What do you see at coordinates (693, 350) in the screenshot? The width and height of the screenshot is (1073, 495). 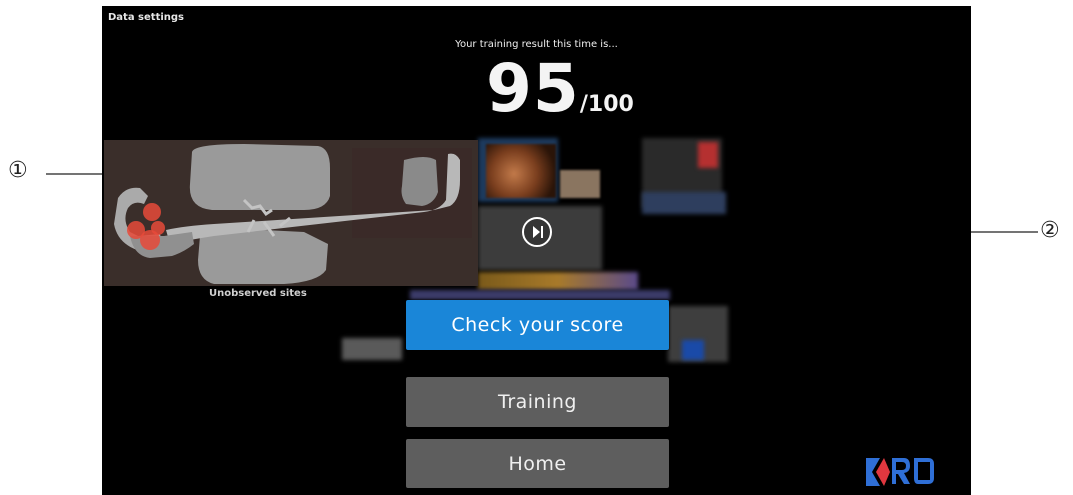 I see `side-blue-card` at bounding box center [693, 350].